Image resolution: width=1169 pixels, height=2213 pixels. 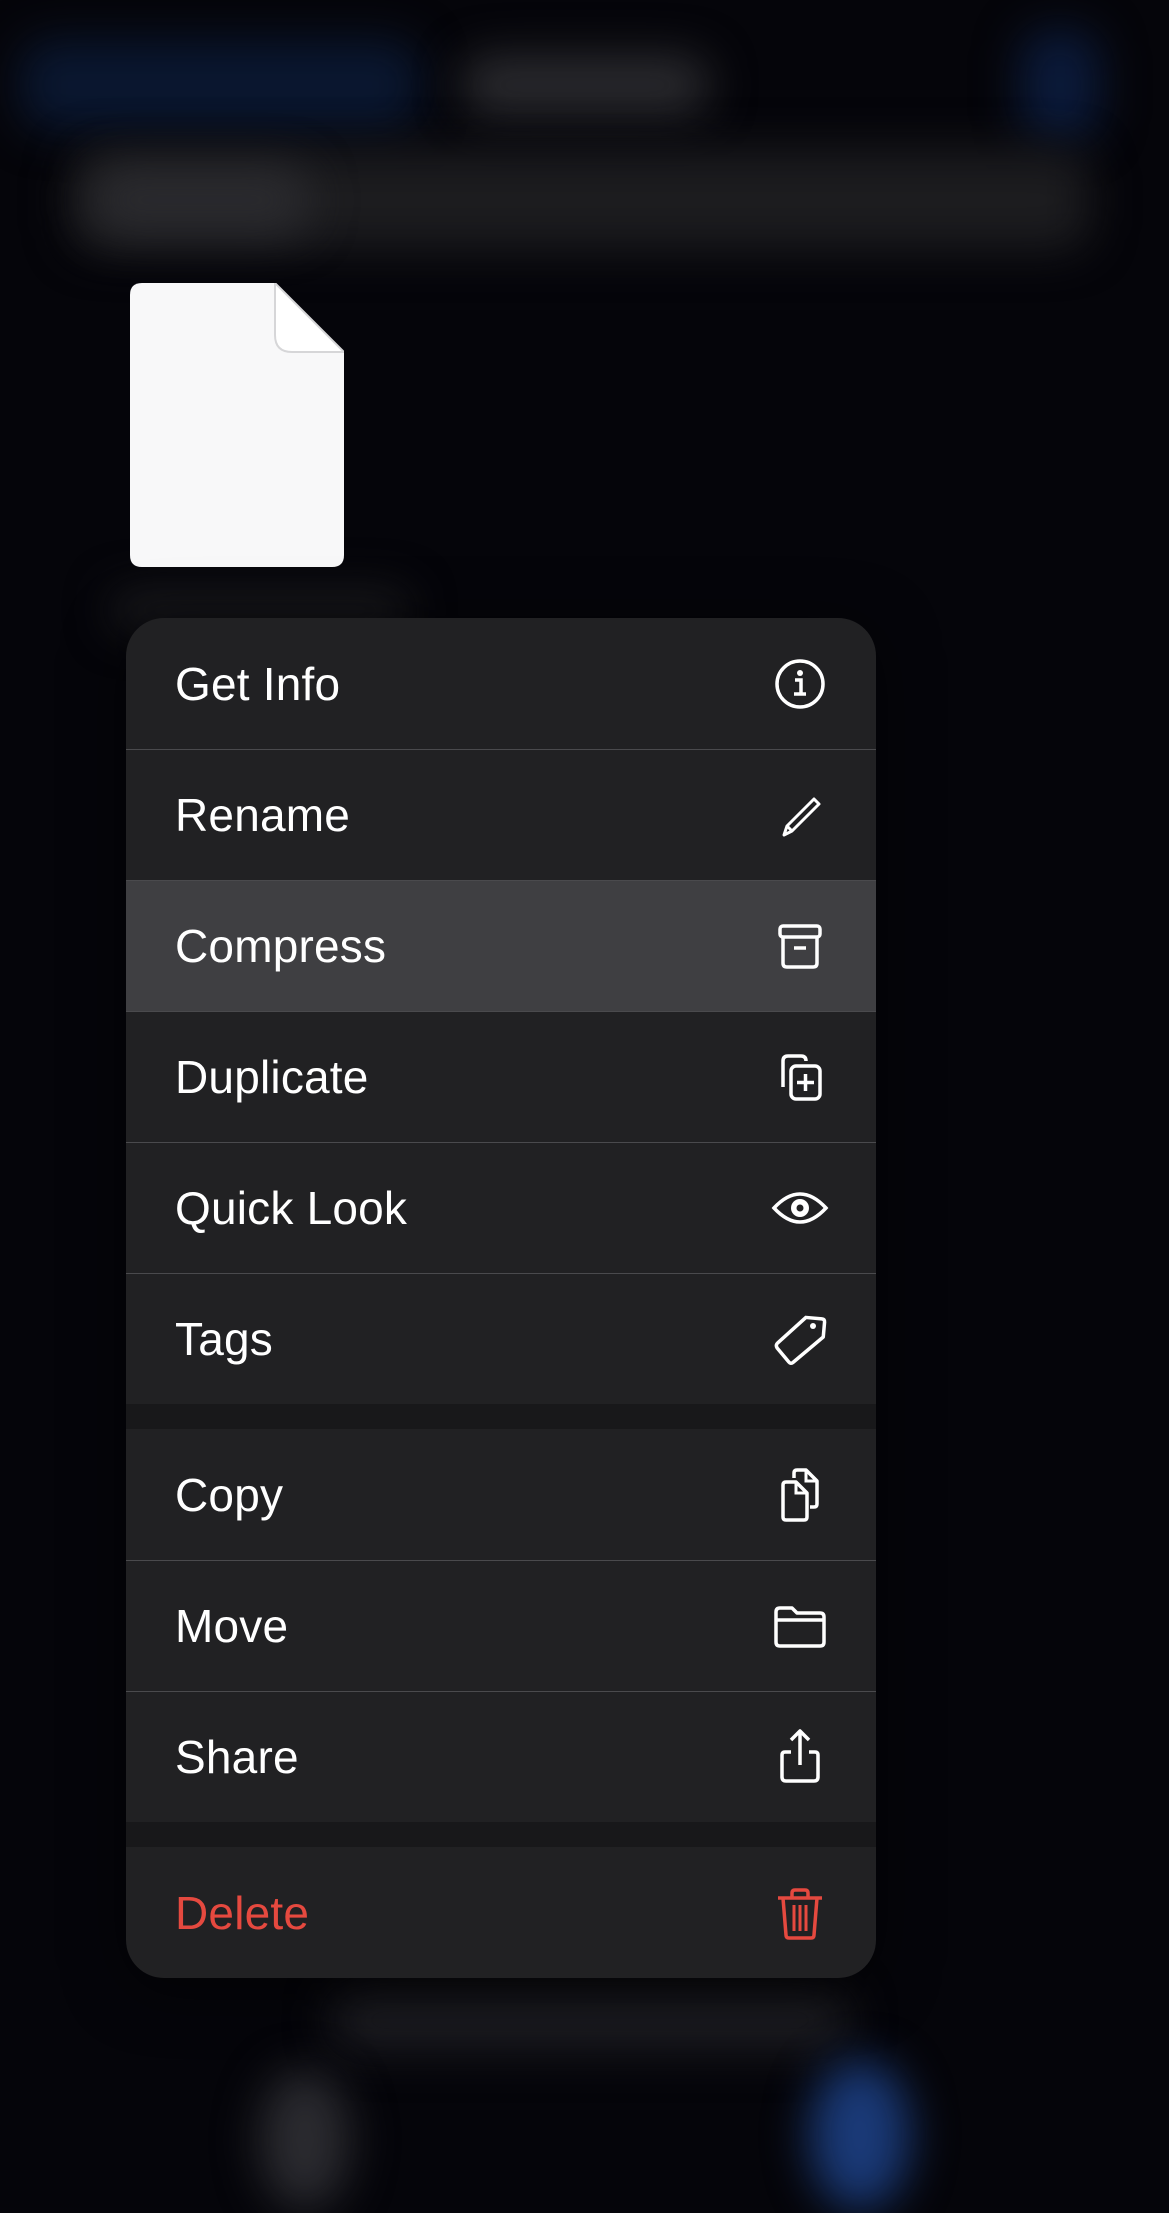 What do you see at coordinates (242, 1912) in the screenshot?
I see `menu-item-label: Delete` at bounding box center [242, 1912].